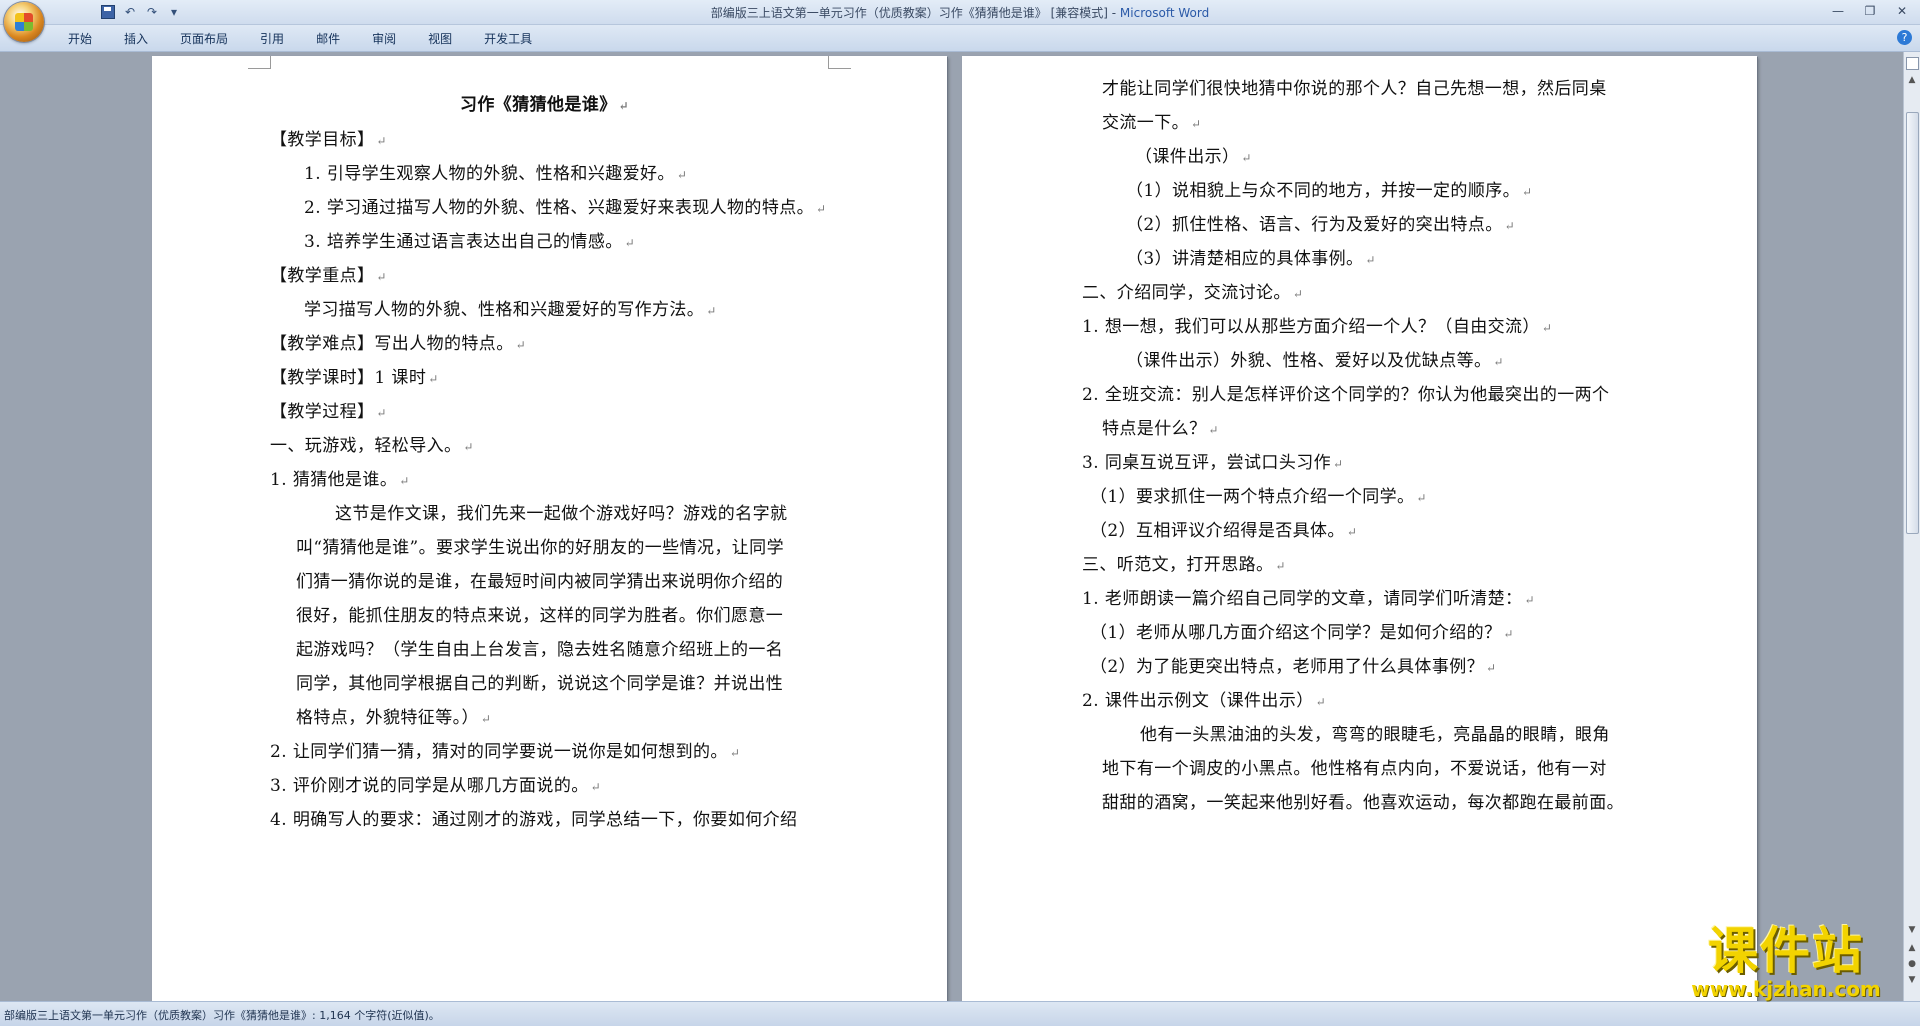 Image resolution: width=1920 pixels, height=1026 pixels. Describe the element at coordinates (1224, 531) in the screenshot. I see `doc-line: （2）互相评议介绍得是否具体。 ↵` at that location.